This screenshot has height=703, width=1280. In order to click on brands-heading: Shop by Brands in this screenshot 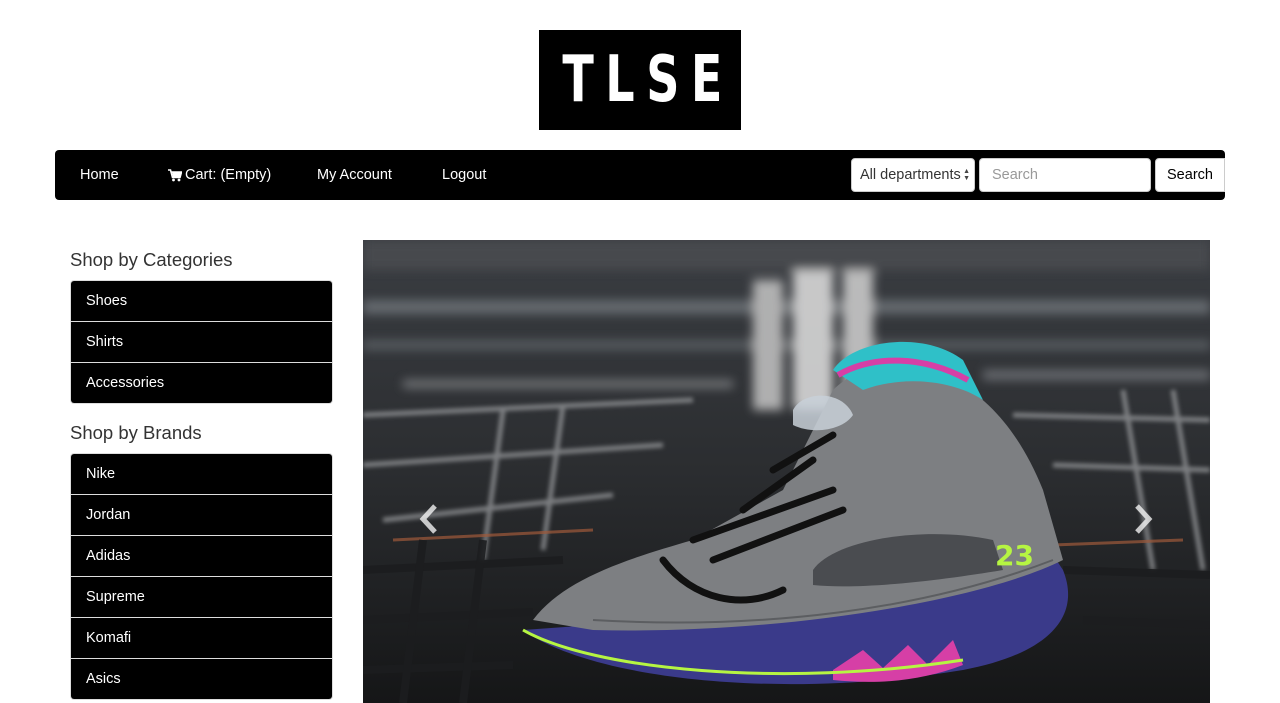, I will do `click(136, 432)`.